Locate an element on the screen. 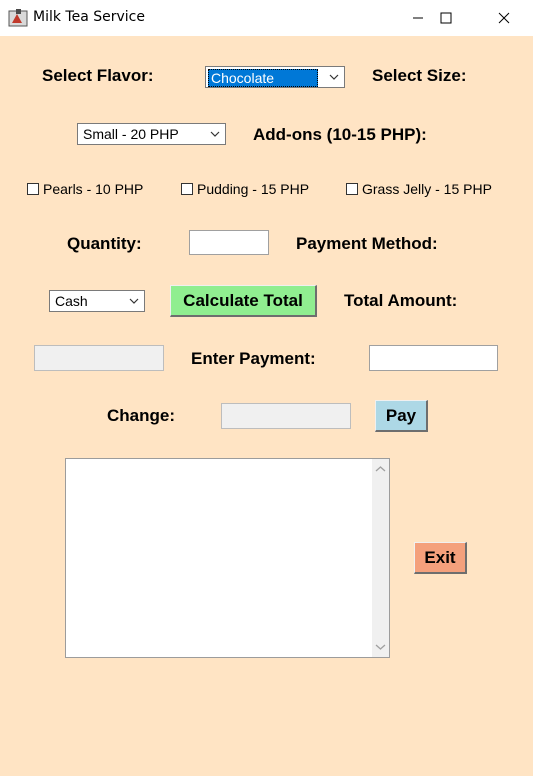 Image resolution: width=533 pixels, height=776 pixels. payment-method-select: Cash is located at coordinates (97, 301).